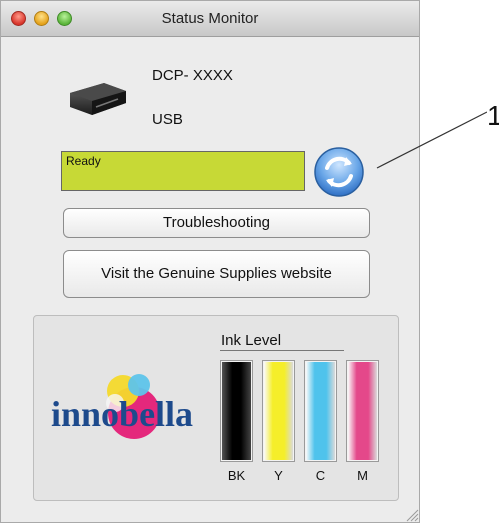 The image size is (499, 525). I want to click on ink-label-bk: BK, so click(236, 475).